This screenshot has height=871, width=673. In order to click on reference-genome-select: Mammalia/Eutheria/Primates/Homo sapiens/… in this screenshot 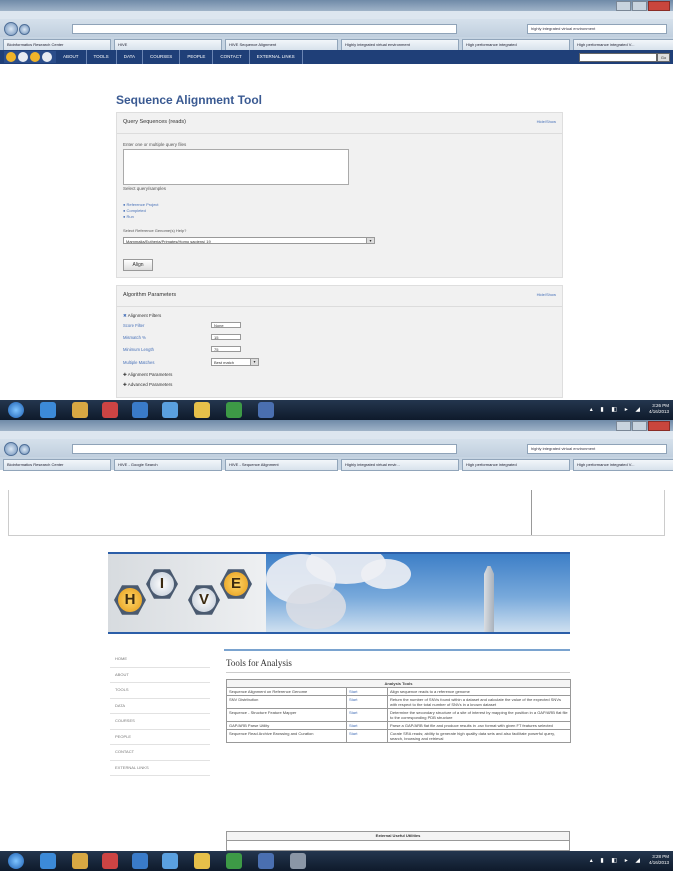, I will do `click(249, 240)`.